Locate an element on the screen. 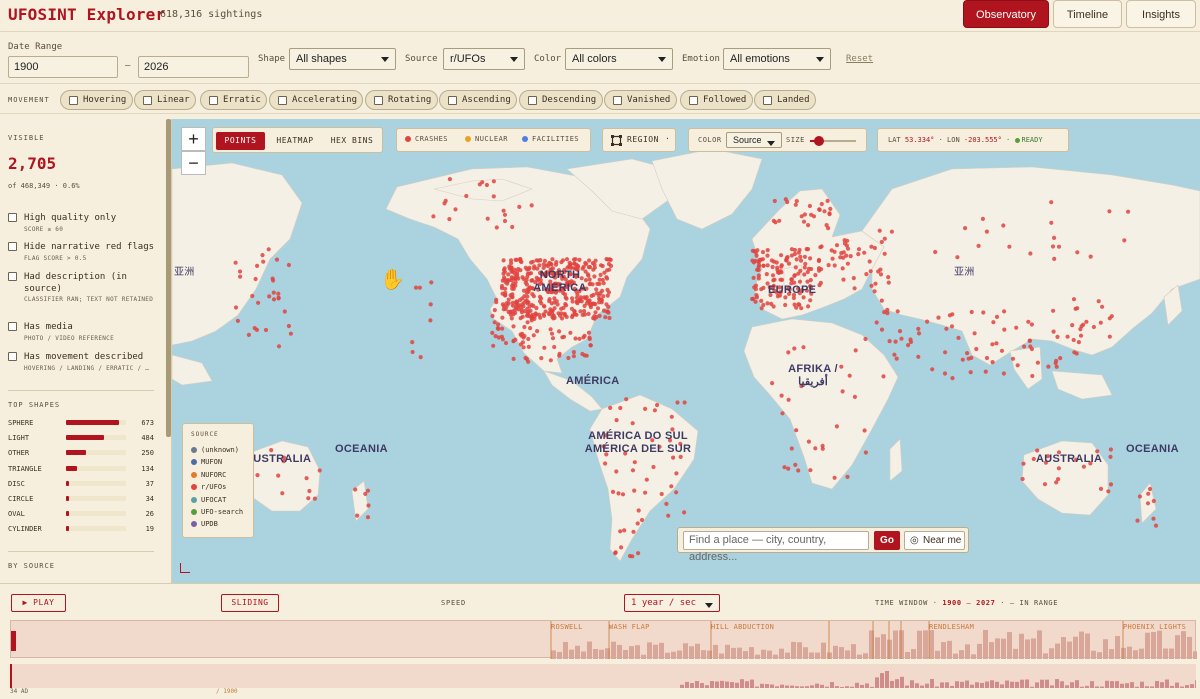 The width and height of the screenshot is (1200, 699). chip-followed: Followed is located at coordinates (716, 100).